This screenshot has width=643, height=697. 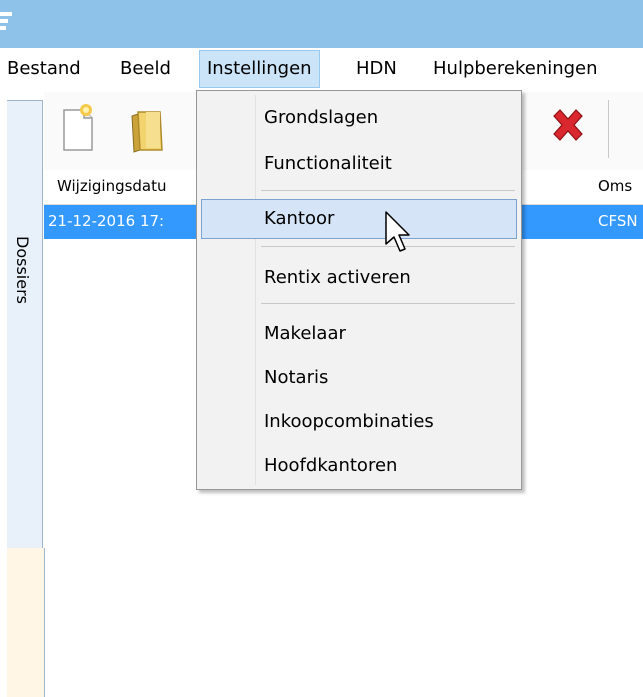 I want to click on toolbar-separator, so click(x=608, y=129).